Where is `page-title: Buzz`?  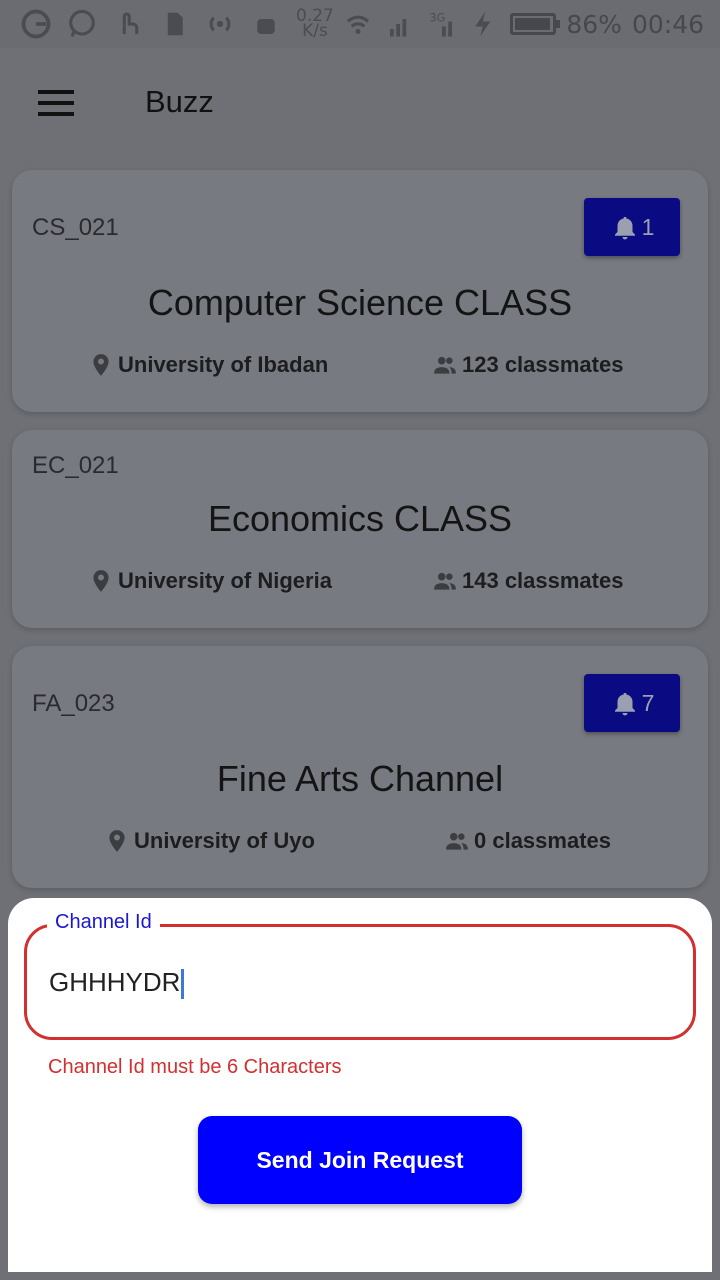
page-title: Buzz is located at coordinates (179, 101).